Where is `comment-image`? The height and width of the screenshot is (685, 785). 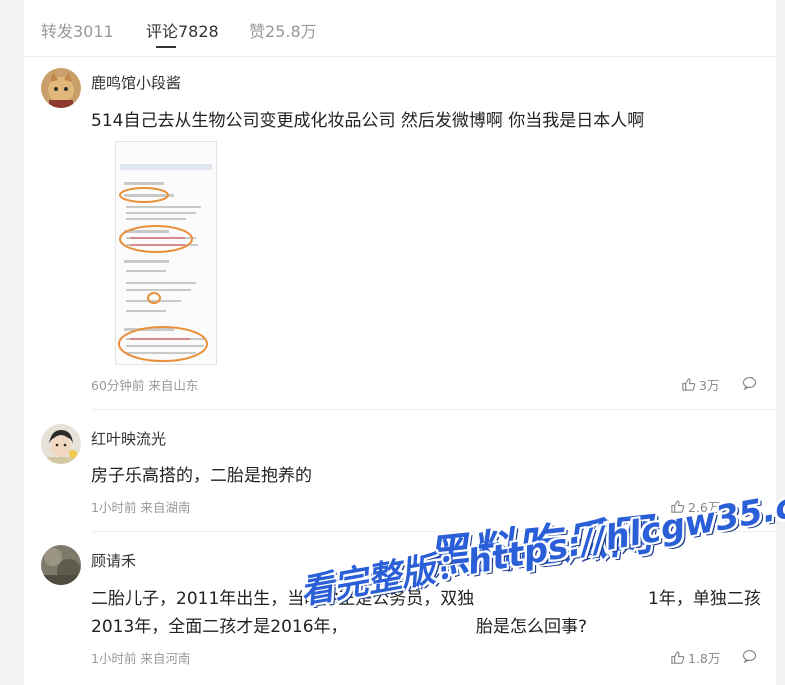
comment-image is located at coordinates (166, 253).